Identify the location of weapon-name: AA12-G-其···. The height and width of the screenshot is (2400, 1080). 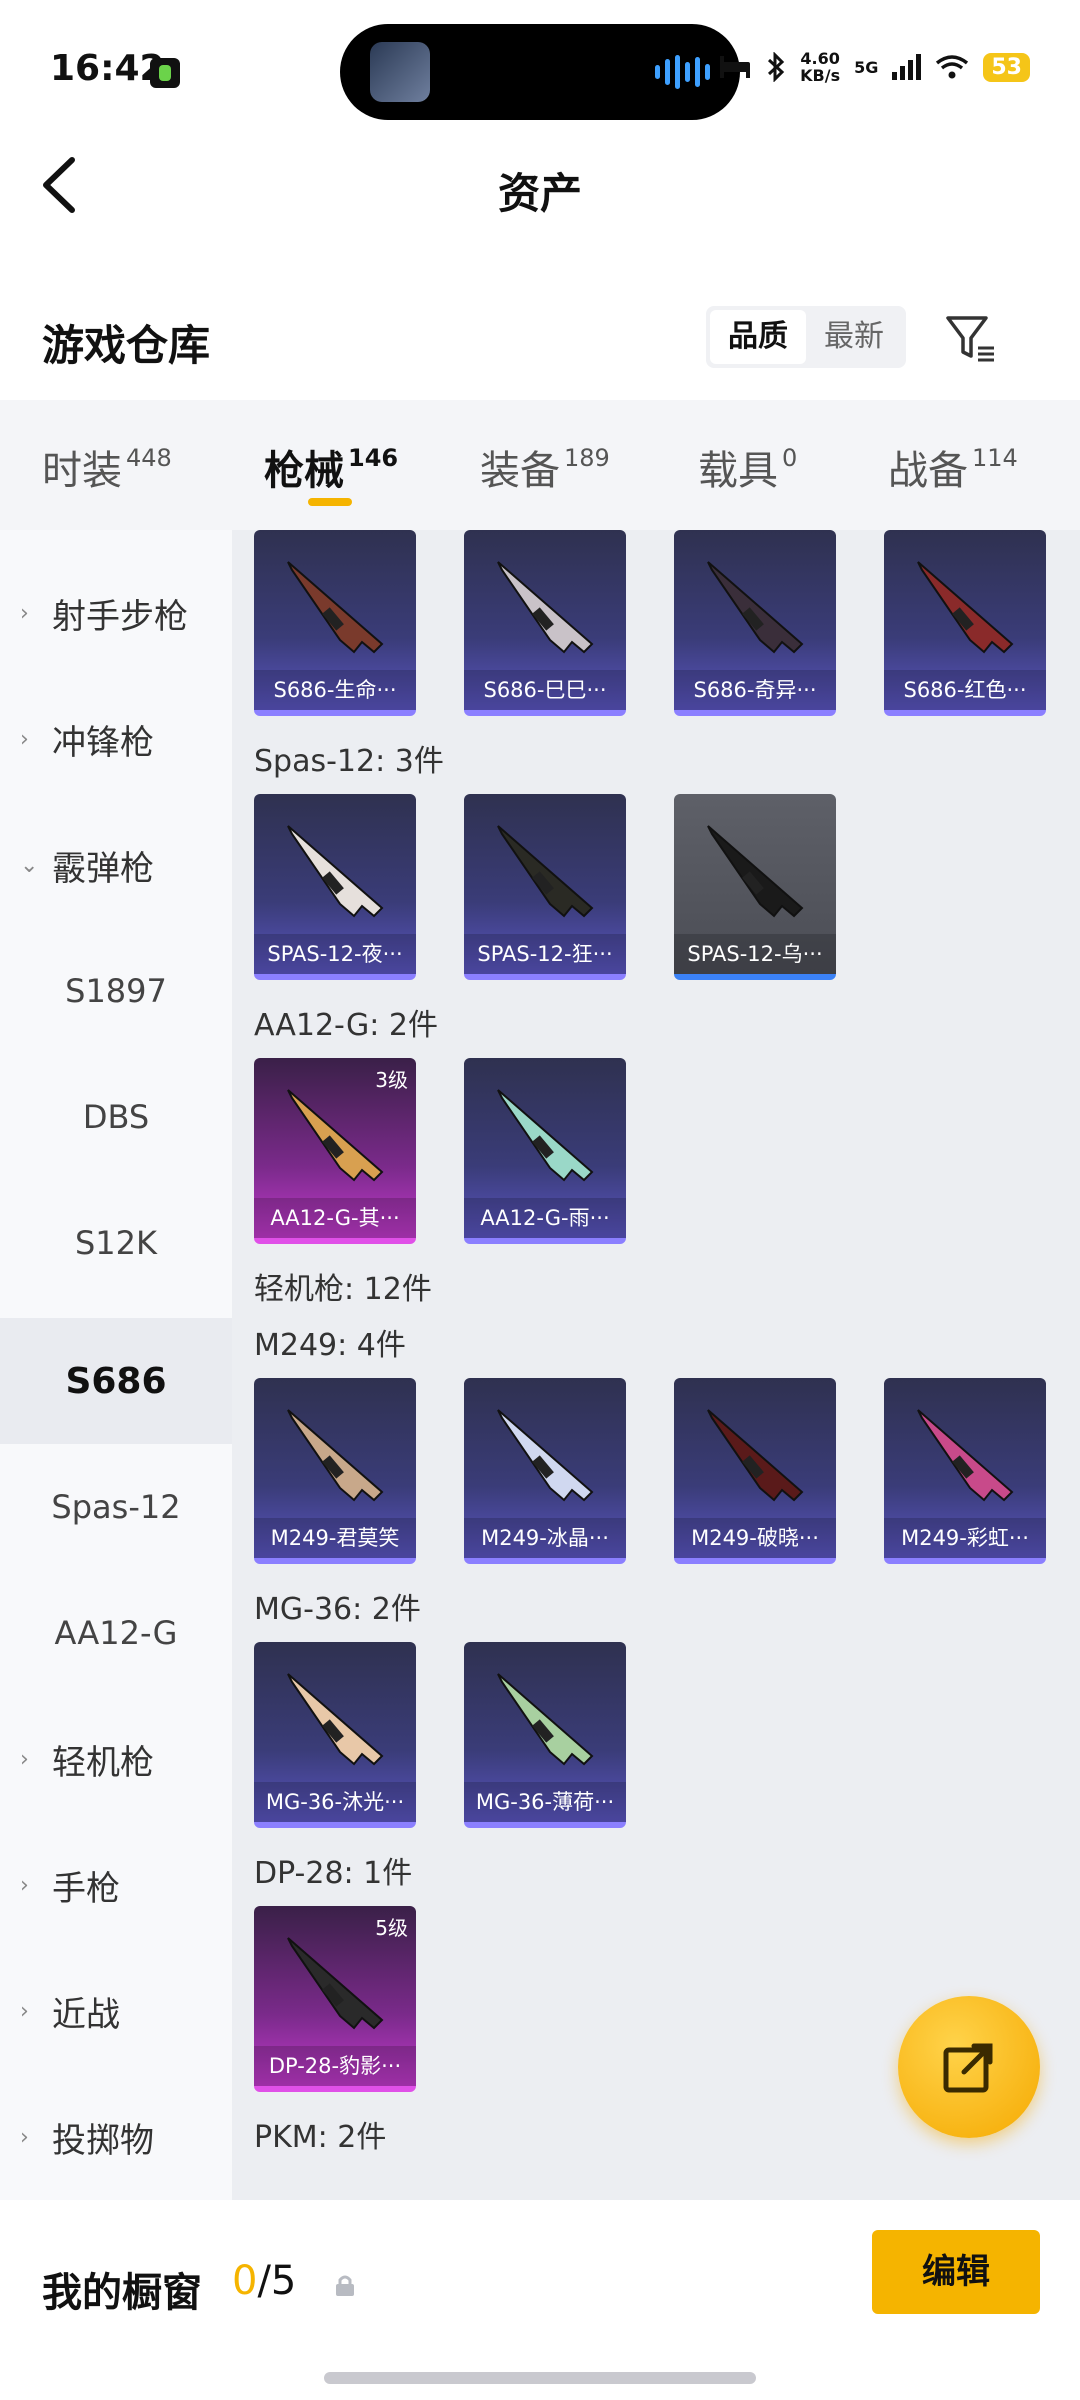
(335, 1218).